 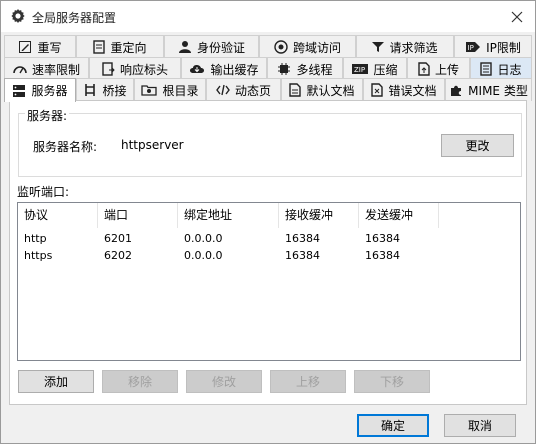 What do you see at coordinates (99, 47) in the screenshot?
I see `document-icon` at bounding box center [99, 47].